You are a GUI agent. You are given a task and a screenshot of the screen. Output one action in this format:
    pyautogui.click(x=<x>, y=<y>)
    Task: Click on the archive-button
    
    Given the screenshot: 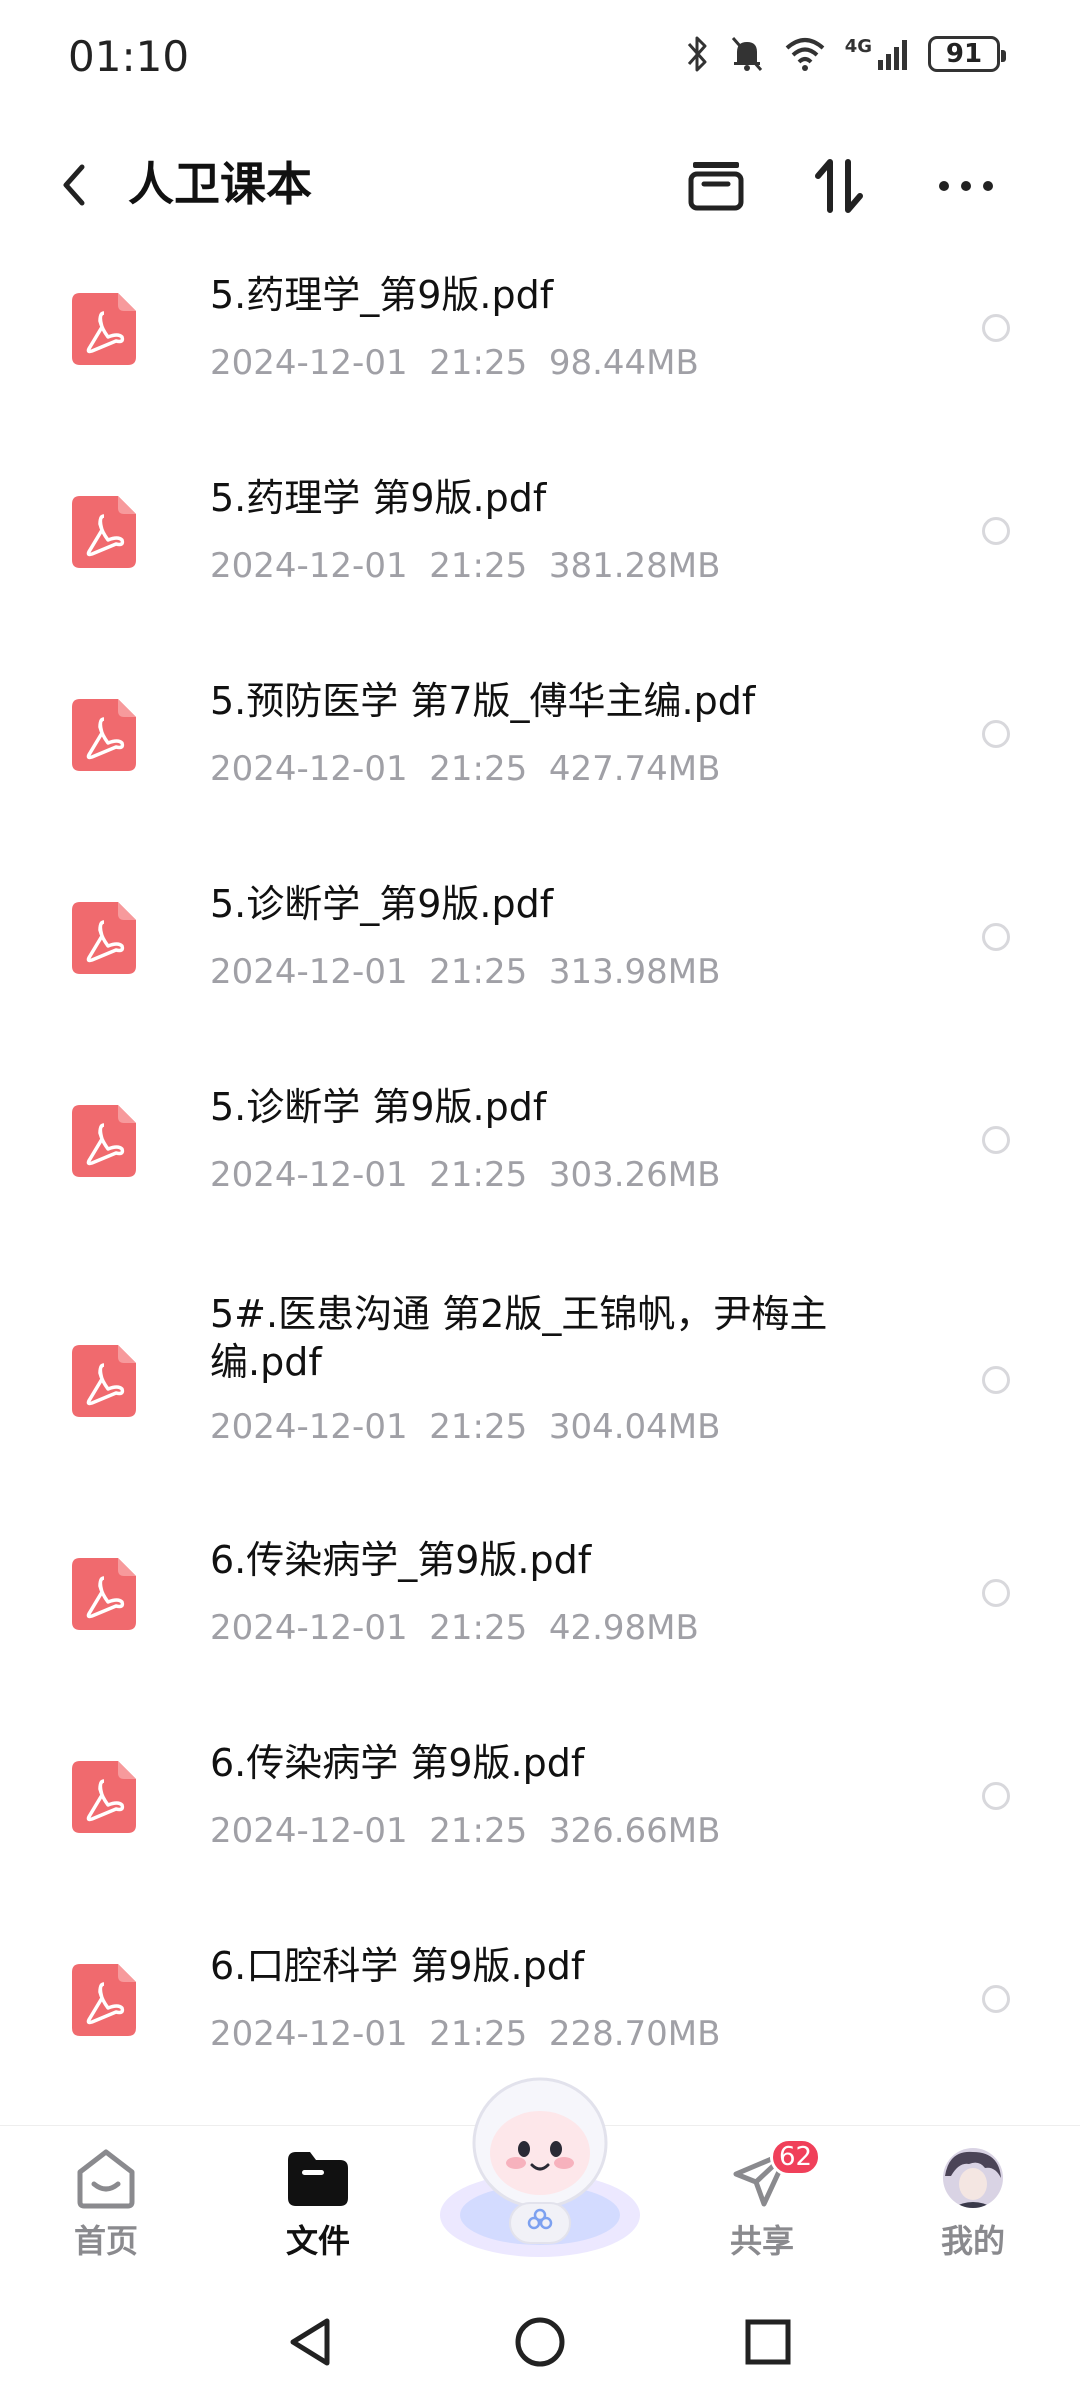 What is the action you would take?
    pyautogui.click(x=716, y=186)
    